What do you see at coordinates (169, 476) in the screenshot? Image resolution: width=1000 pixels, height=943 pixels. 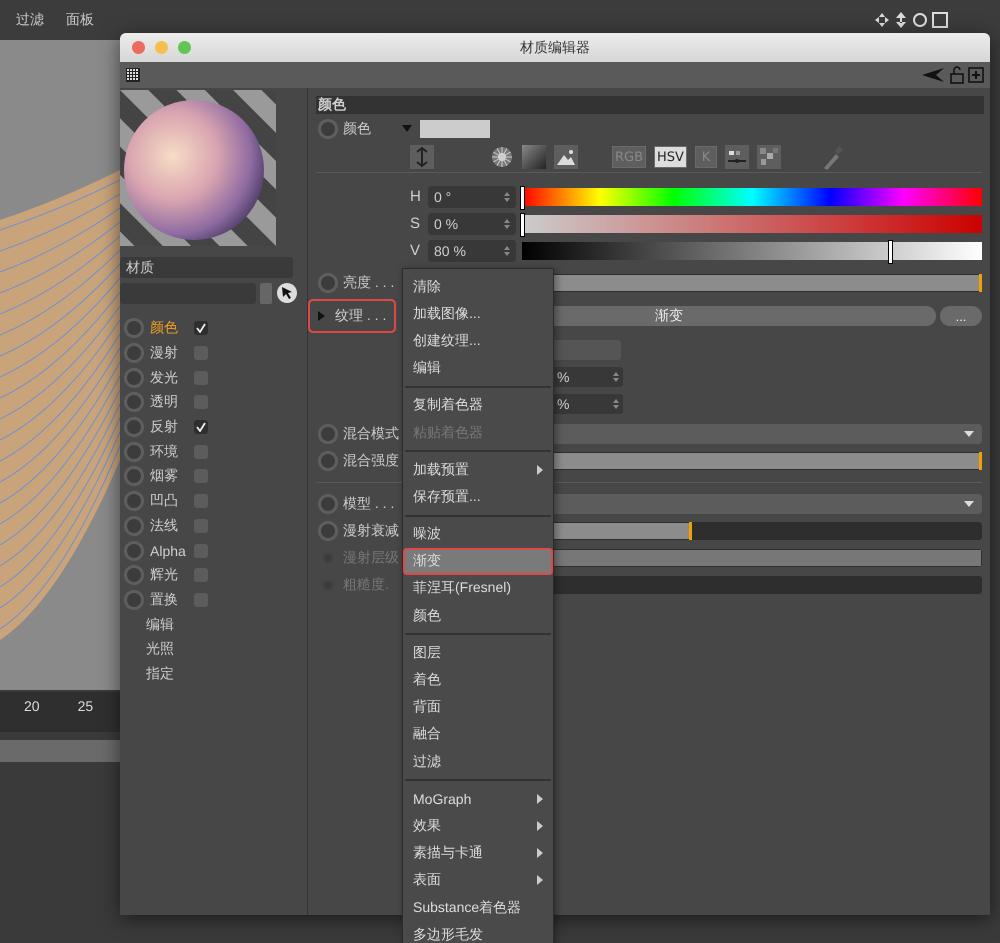 I see `channel-item: 烟雾` at bounding box center [169, 476].